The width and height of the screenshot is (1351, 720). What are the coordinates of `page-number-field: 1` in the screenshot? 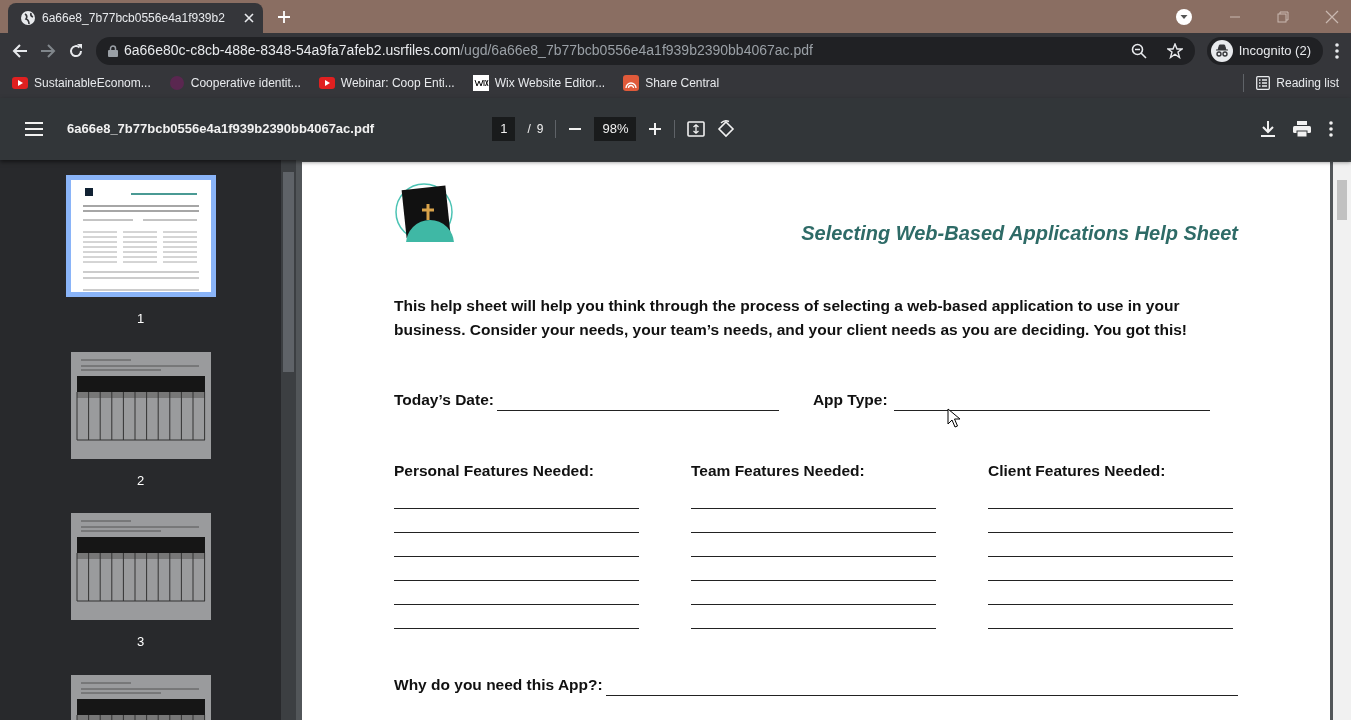 It's located at (504, 129).